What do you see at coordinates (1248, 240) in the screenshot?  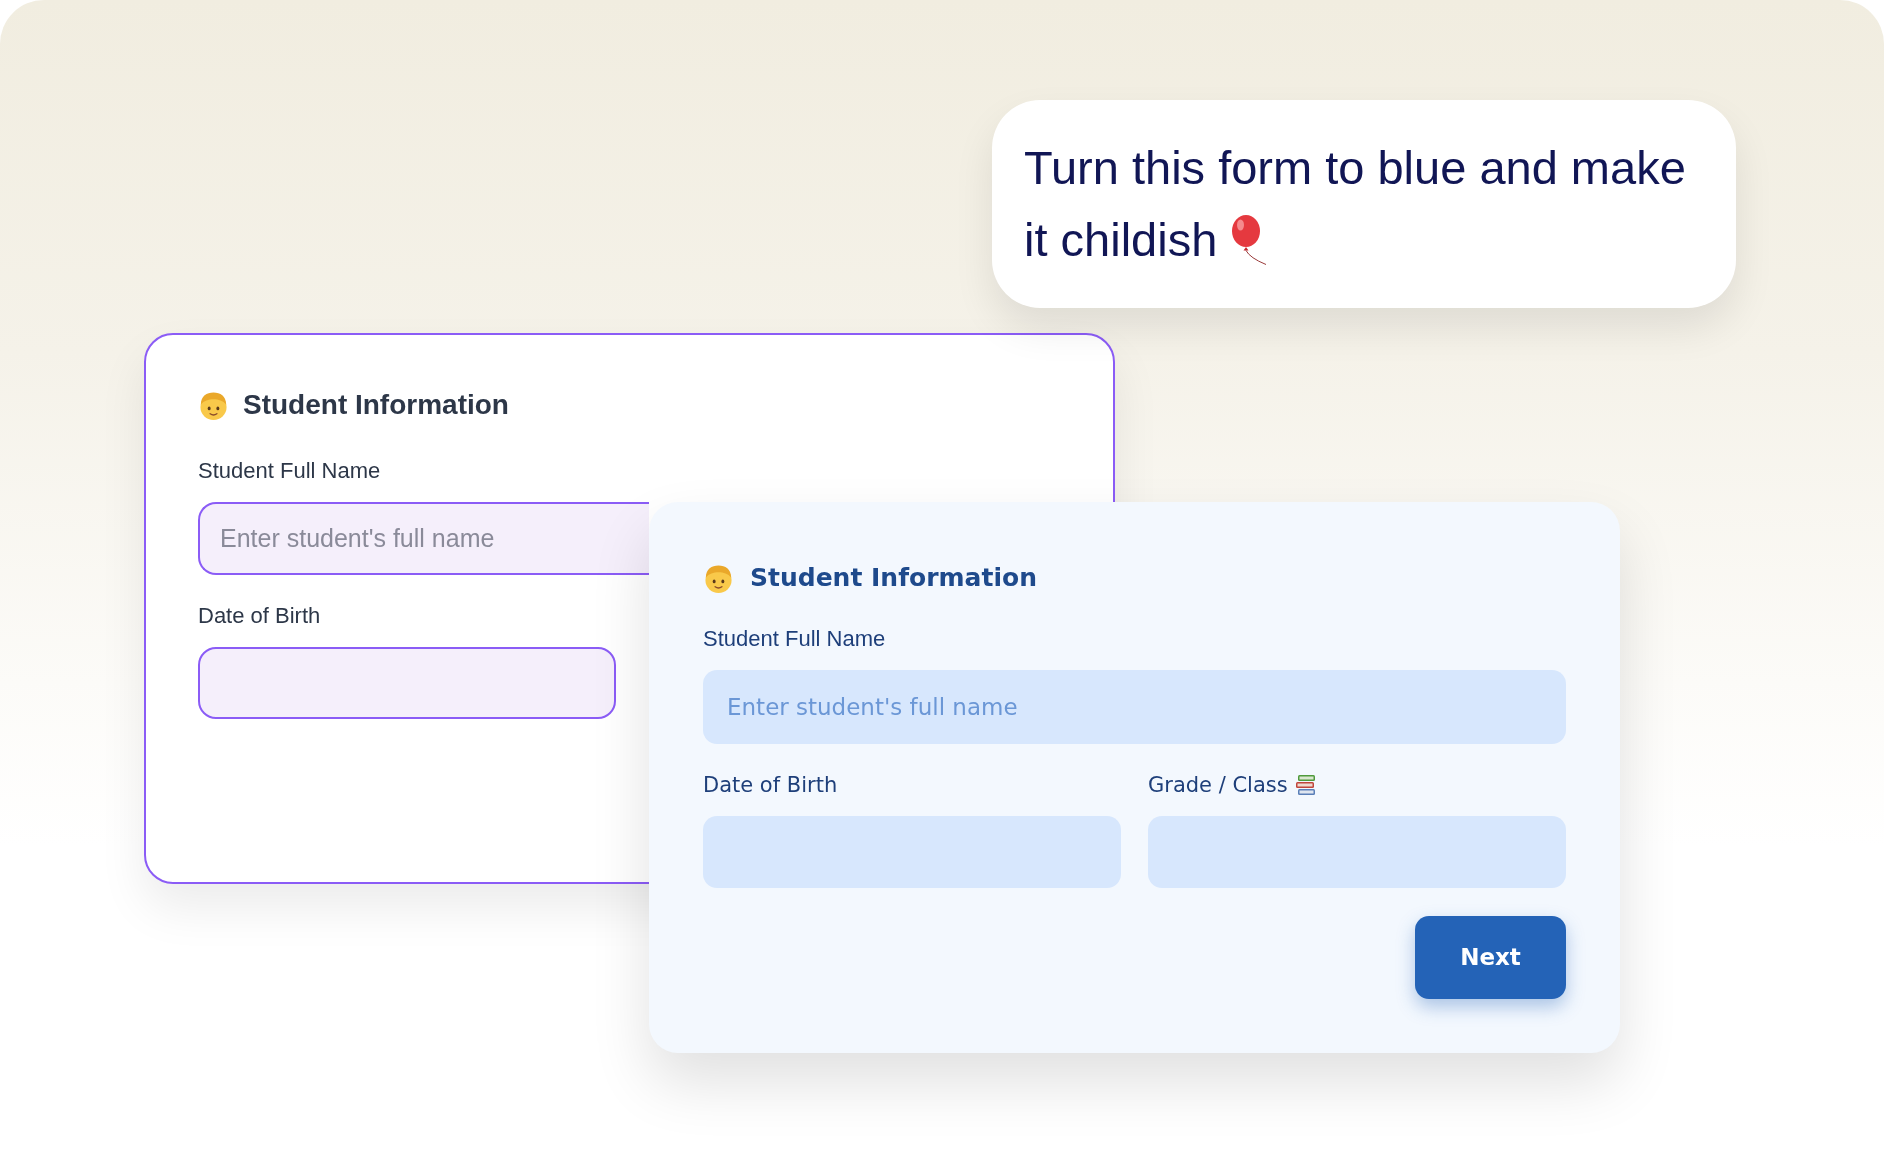 I see `balloon-icon` at bounding box center [1248, 240].